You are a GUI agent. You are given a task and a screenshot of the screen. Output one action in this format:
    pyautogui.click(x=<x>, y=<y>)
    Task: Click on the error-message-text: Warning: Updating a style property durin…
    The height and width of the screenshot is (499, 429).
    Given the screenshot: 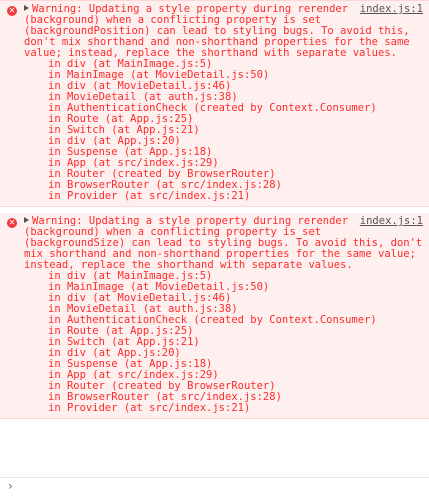 What is the action you would take?
    pyautogui.click(x=220, y=31)
    